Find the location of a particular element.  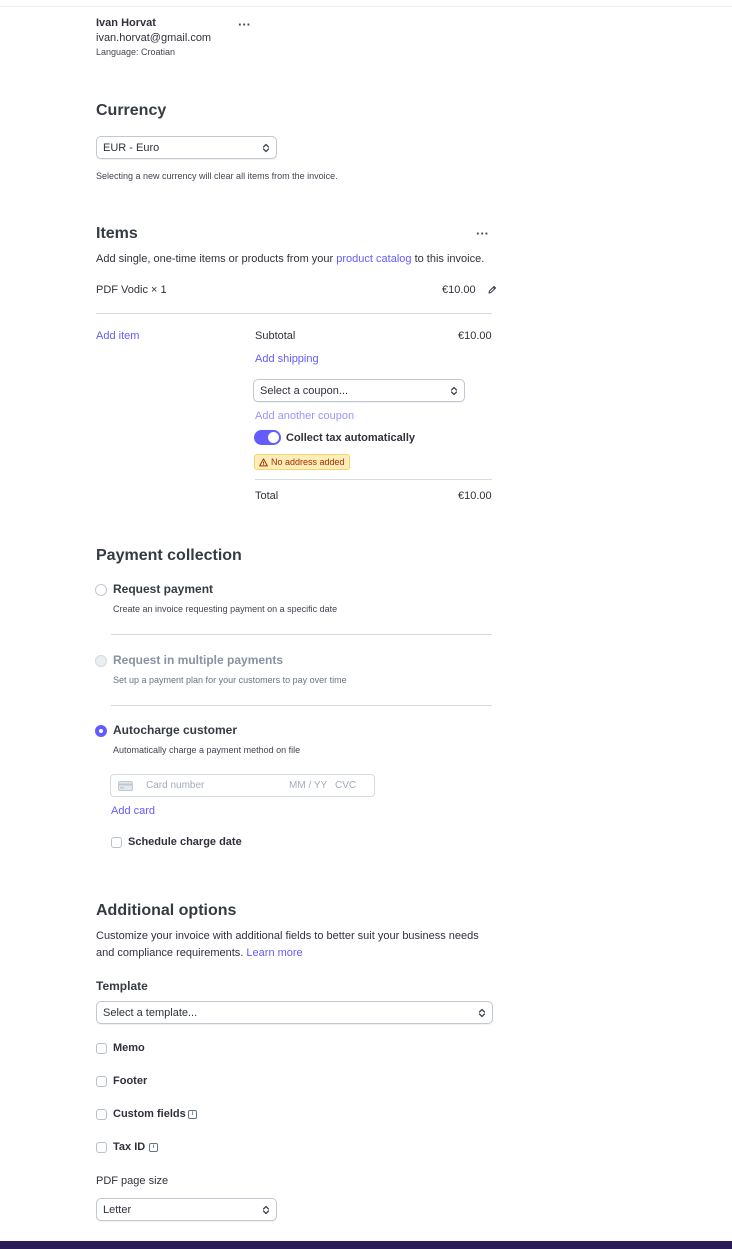

collect-tax-toggle is located at coordinates (267, 437).